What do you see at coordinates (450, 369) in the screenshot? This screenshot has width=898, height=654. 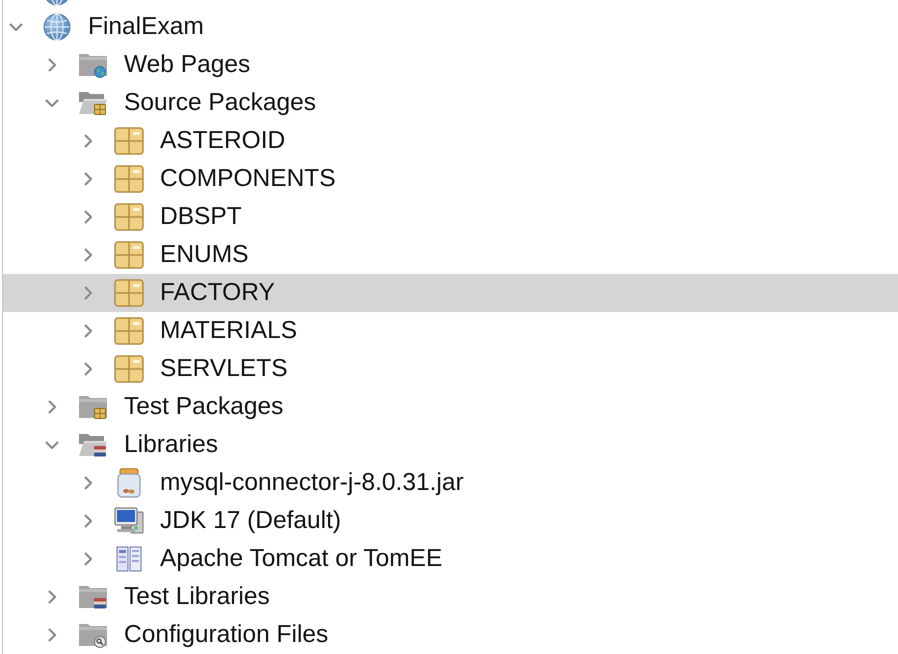 I see `tree-row: SERVLETS` at bounding box center [450, 369].